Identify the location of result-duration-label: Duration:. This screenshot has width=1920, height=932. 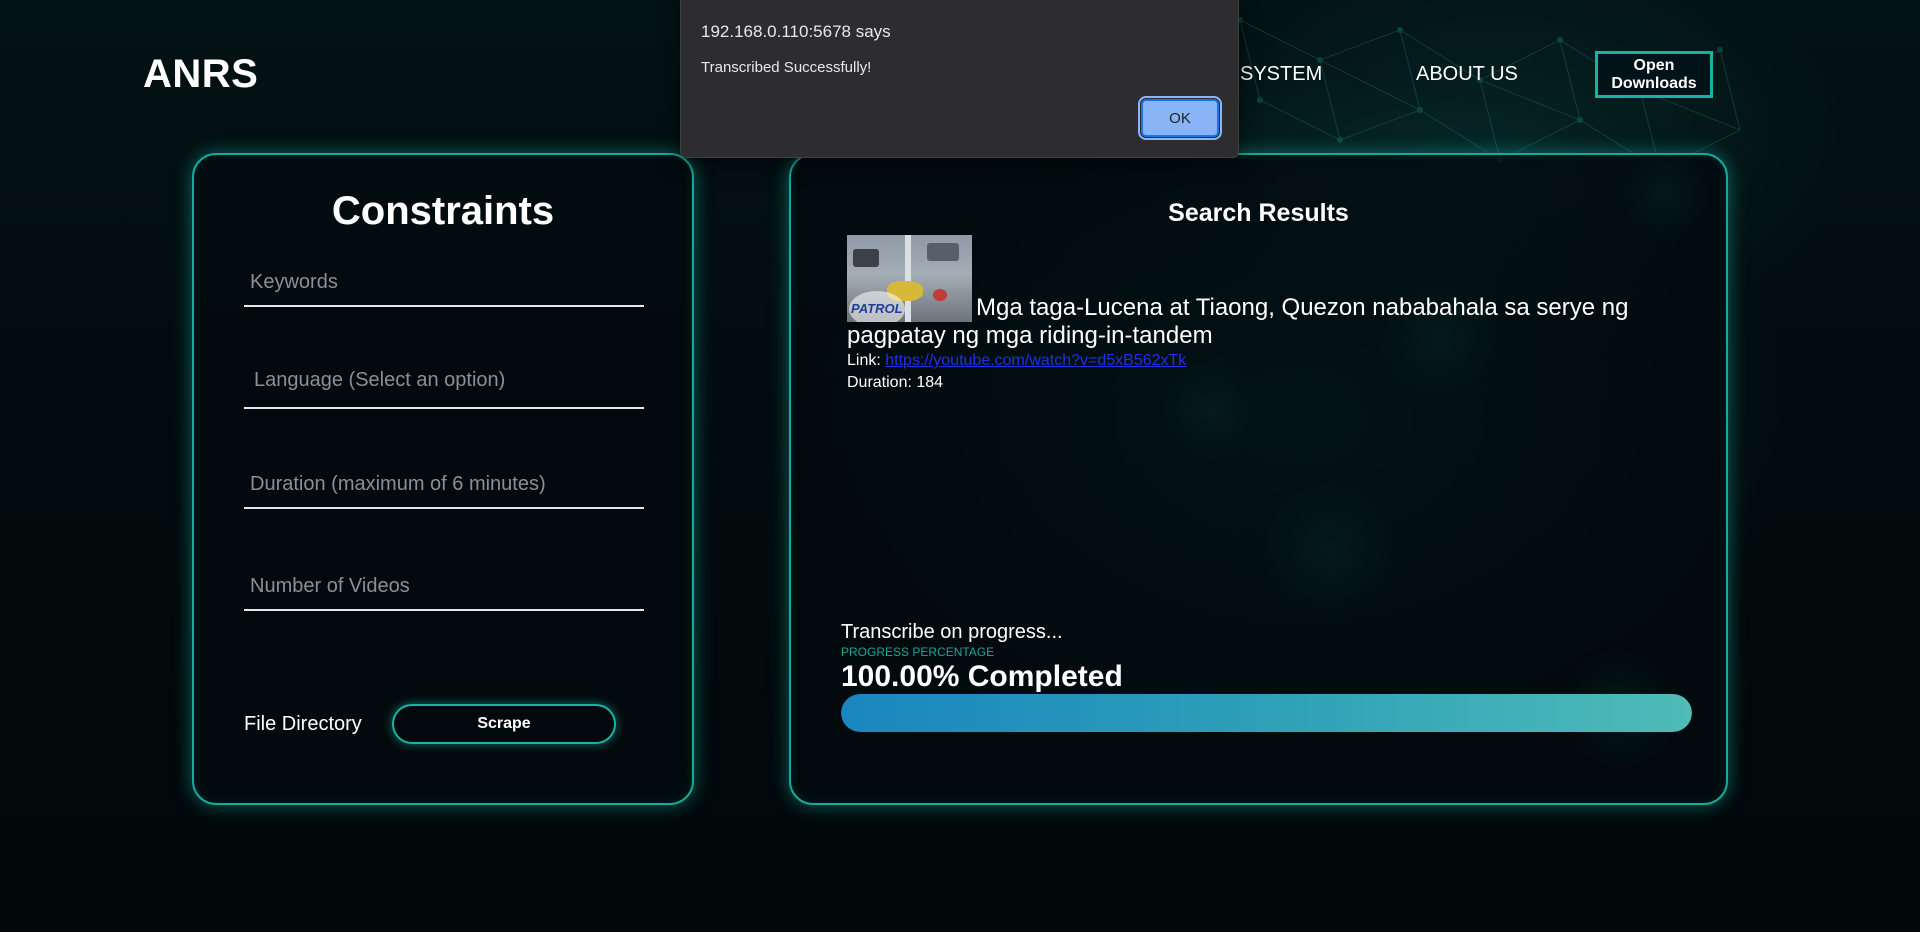
(882, 382).